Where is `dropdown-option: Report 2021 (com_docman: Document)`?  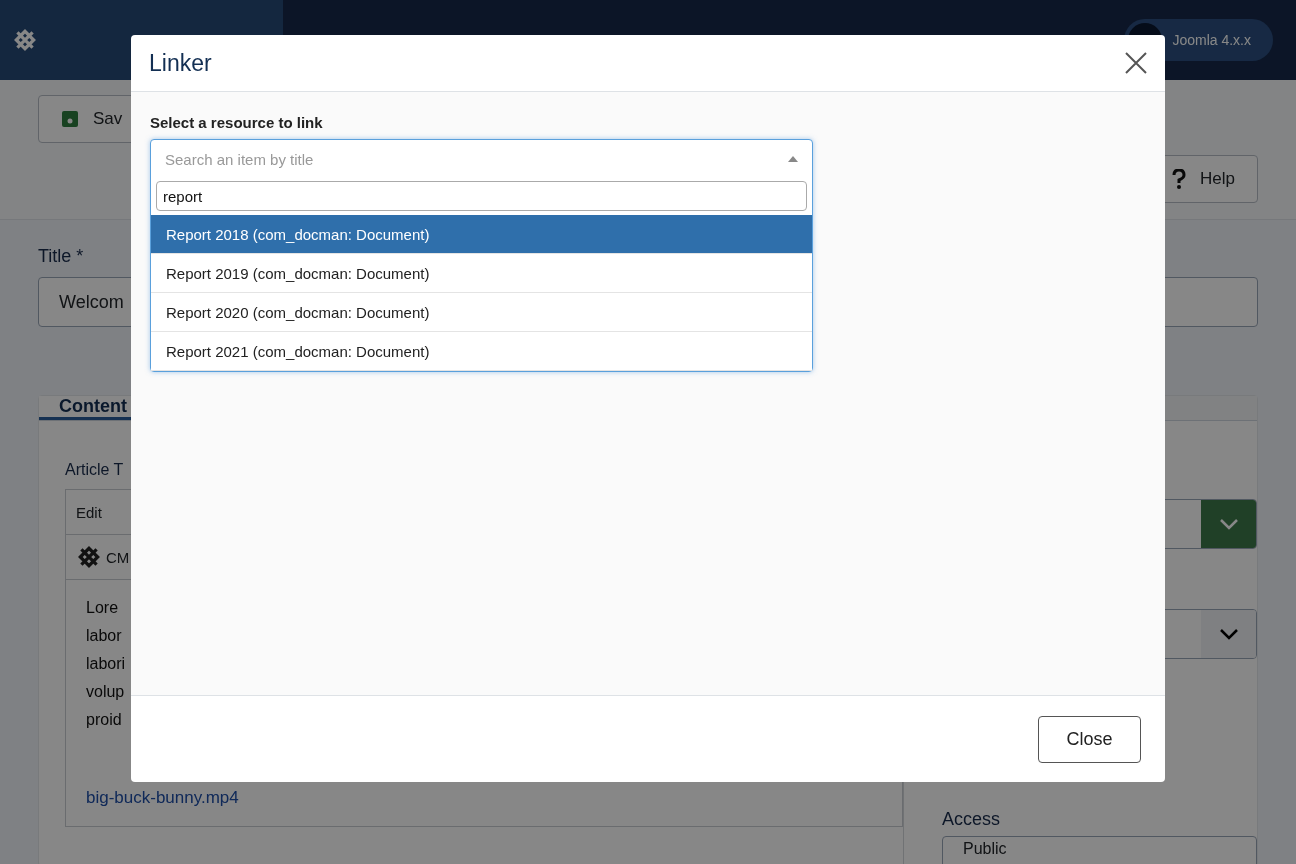 dropdown-option: Report 2021 (com_docman: Document) is located at coordinates (481, 351).